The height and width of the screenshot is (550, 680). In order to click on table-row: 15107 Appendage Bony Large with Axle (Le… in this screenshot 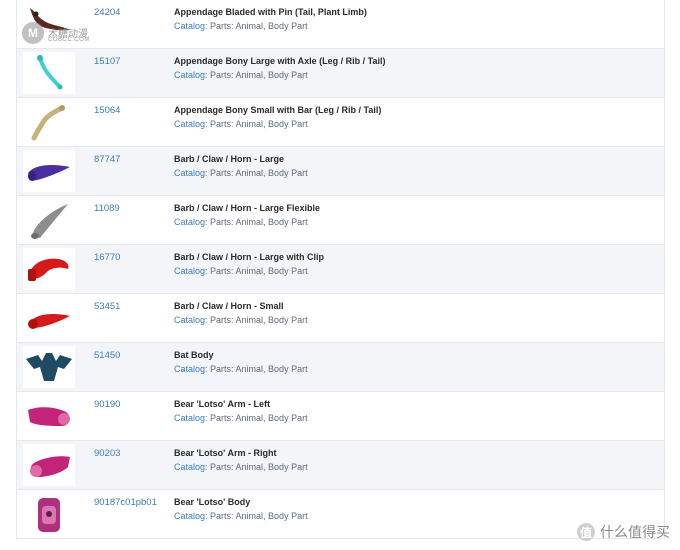, I will do `click(340, 73)`.